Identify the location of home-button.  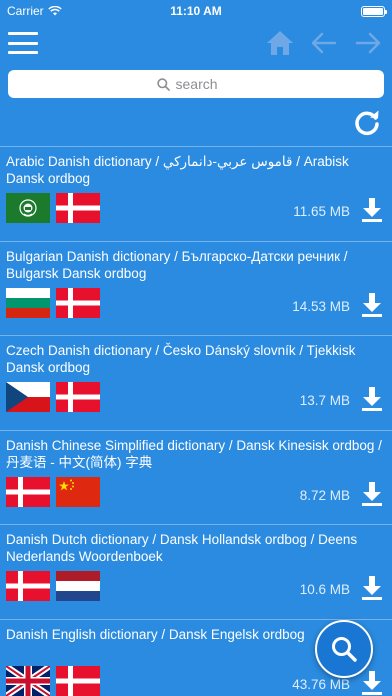
(280, 43).